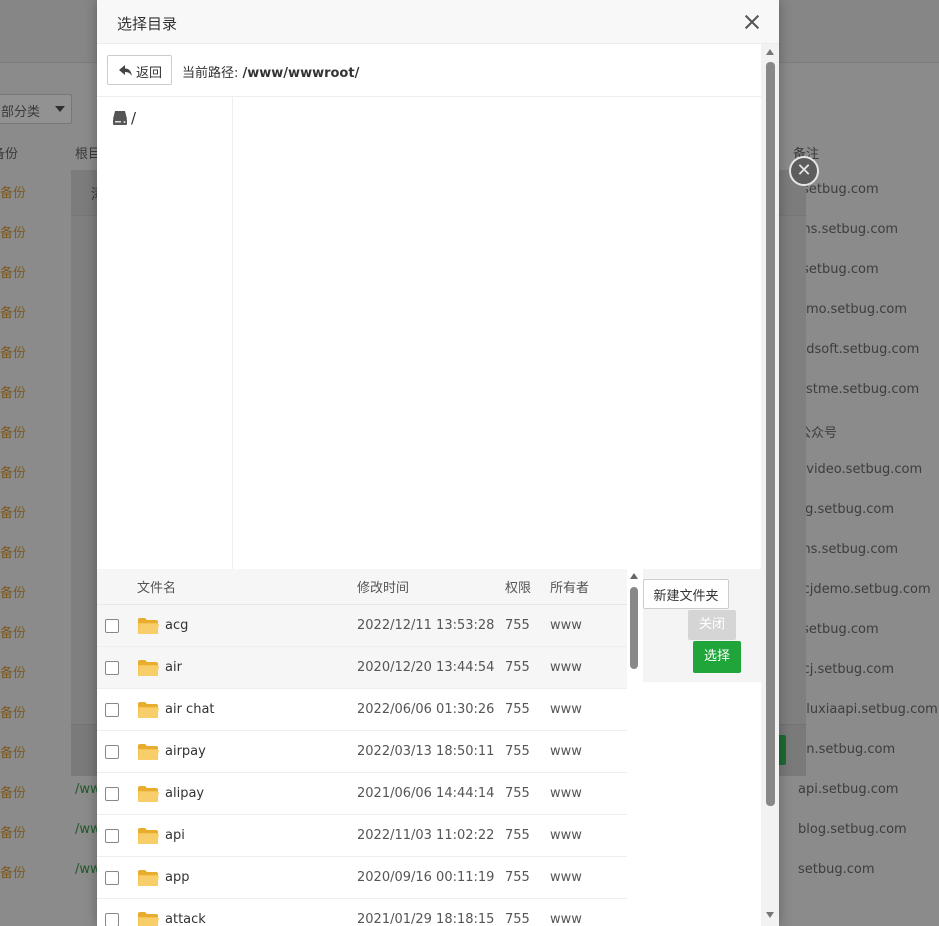  What do you see at coordinates (770, 915) in the screenshot?
I see `scroll-down-icon` at bounding box center [770, 915].